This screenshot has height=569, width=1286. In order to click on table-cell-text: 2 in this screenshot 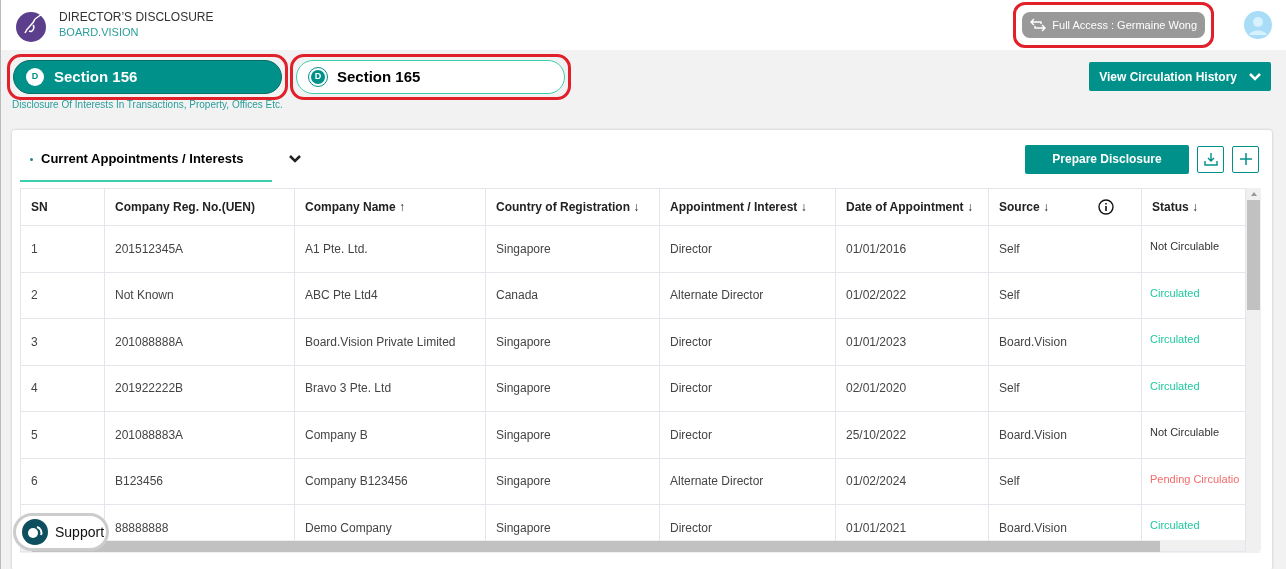, I will do `click(34, 296)`.